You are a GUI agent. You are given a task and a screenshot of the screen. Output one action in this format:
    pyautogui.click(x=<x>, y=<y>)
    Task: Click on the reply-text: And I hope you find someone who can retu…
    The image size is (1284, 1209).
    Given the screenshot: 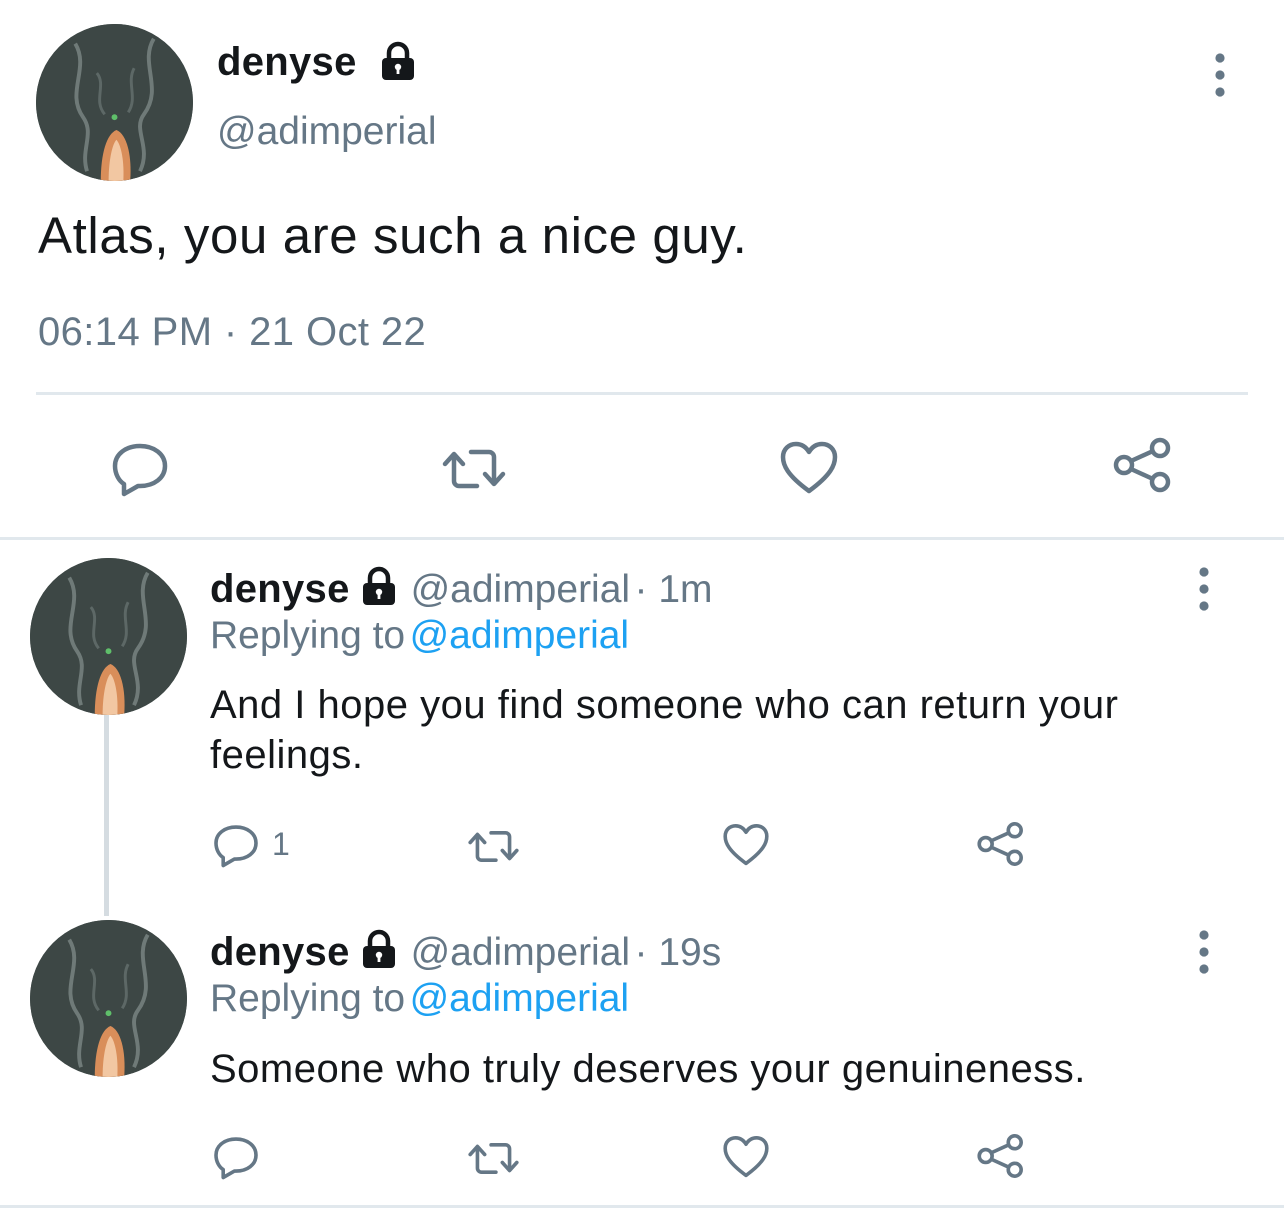 What is the action you would take?
    pyautogui.click(x=730, y=730)
    